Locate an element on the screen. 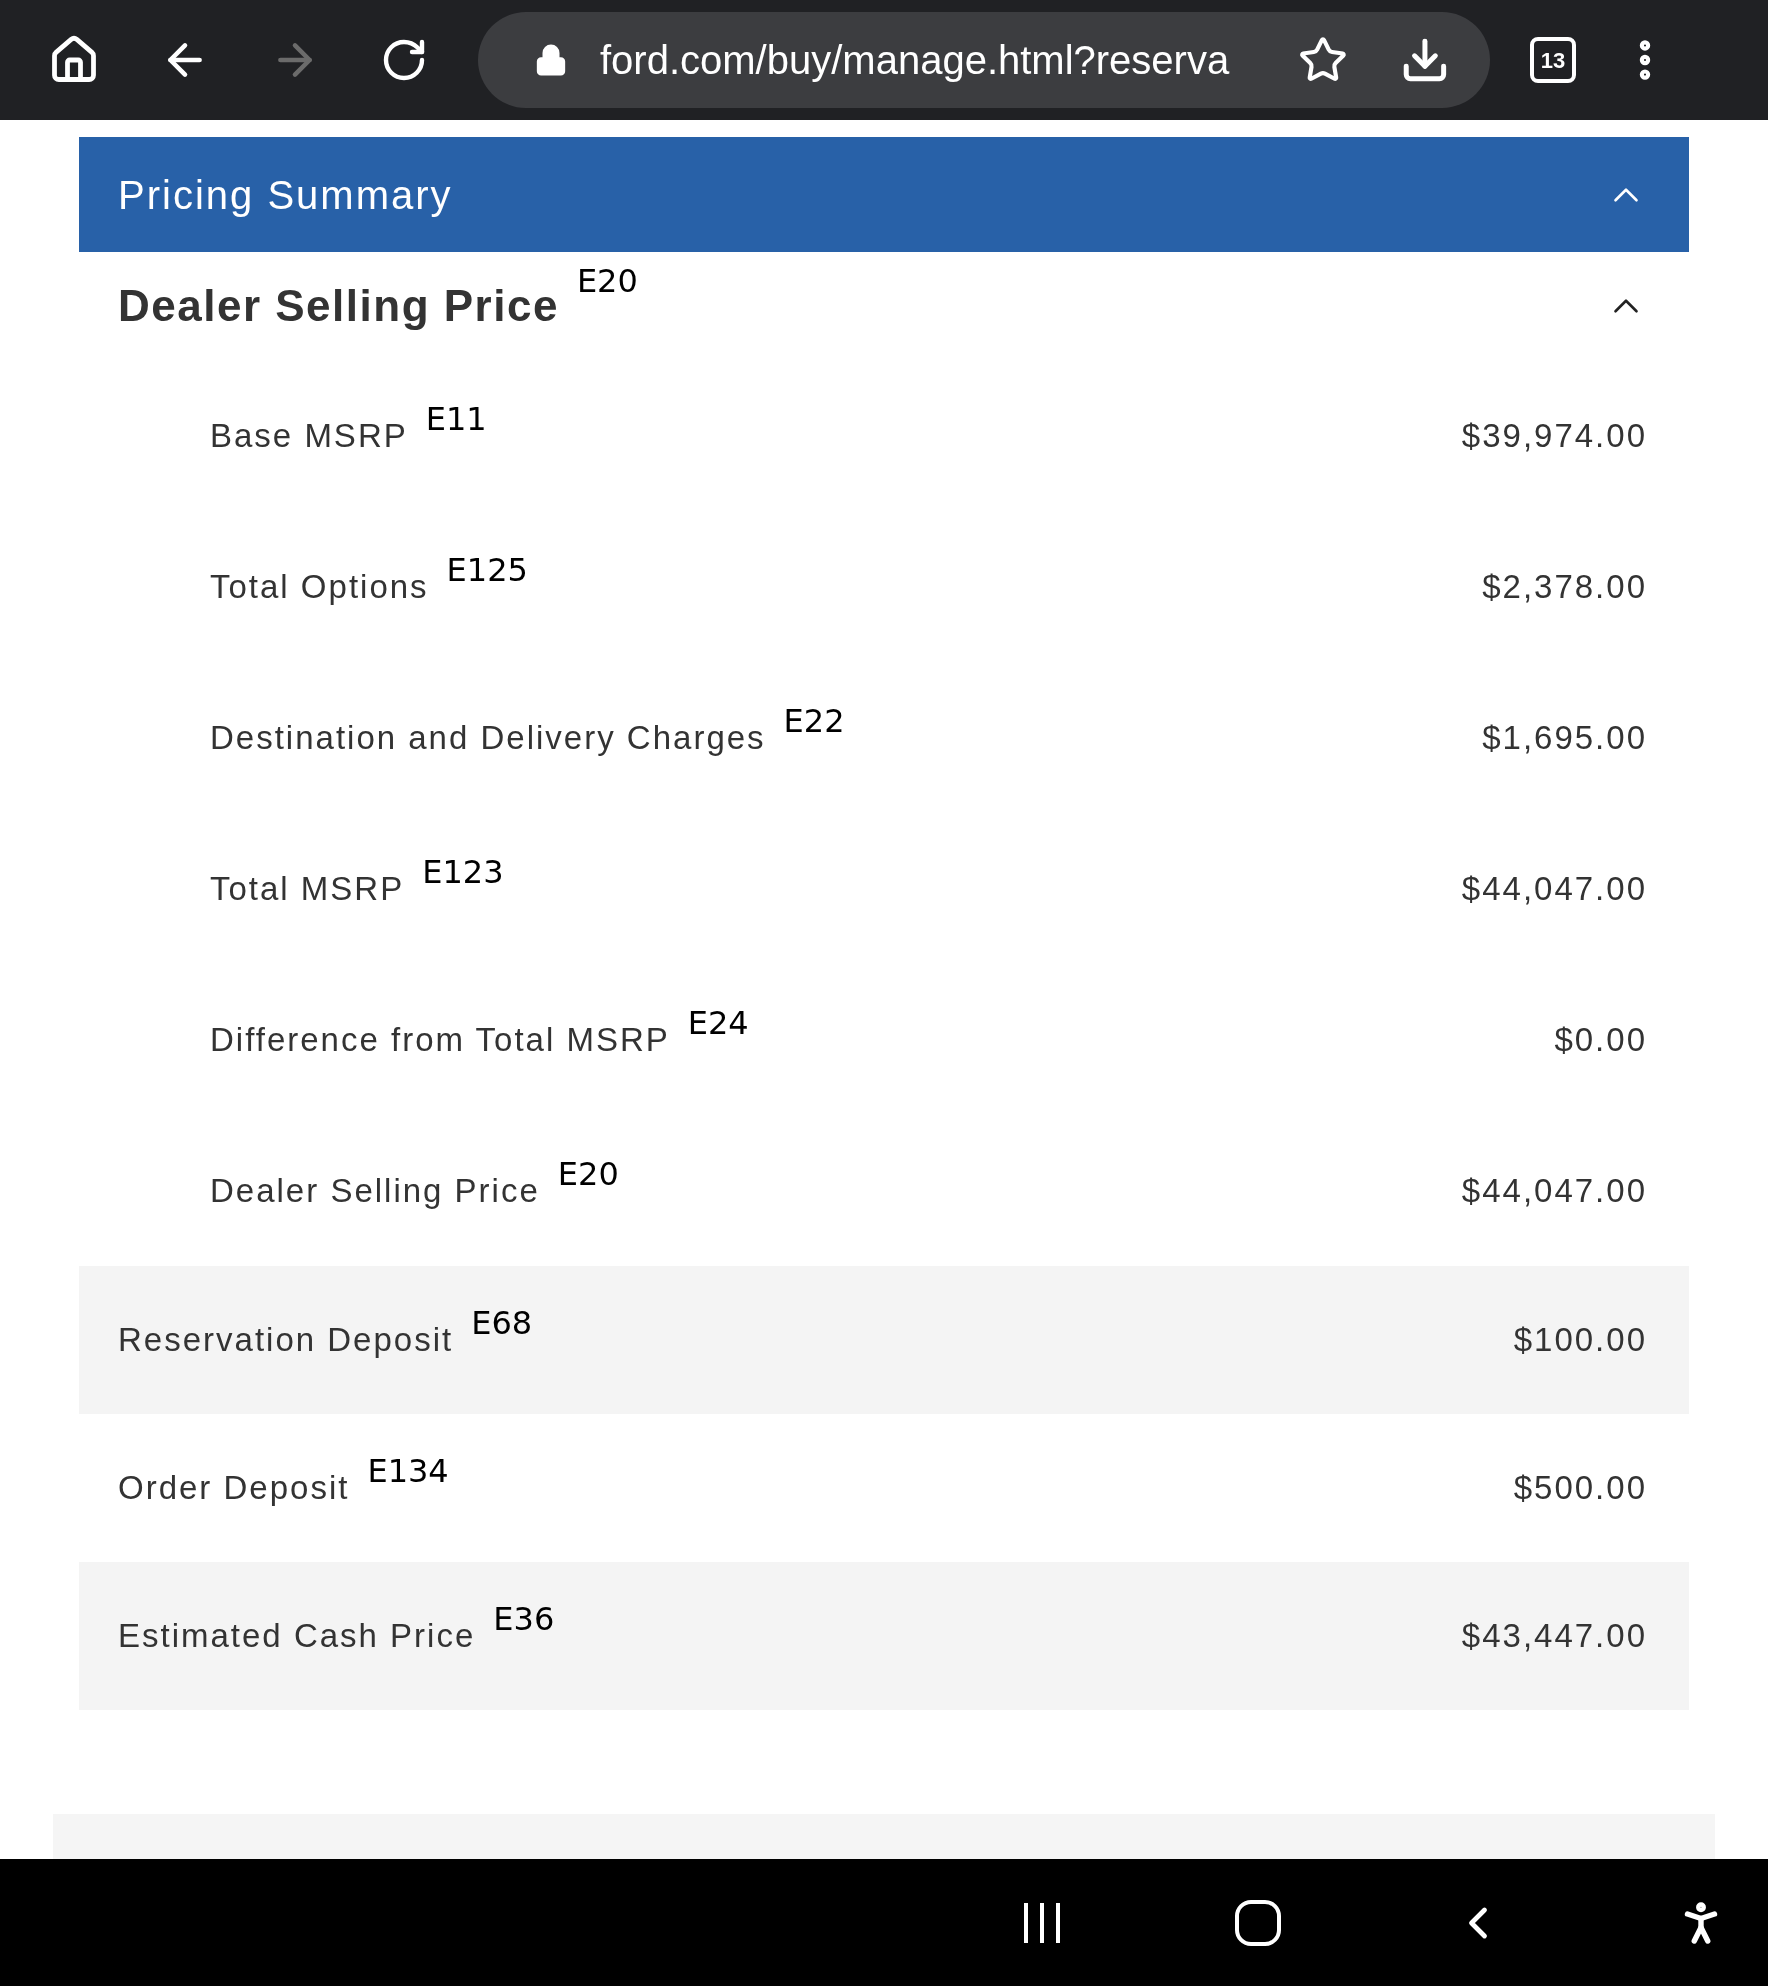 Image resolution: width=1768 pixels, height=1986 pixels. section-title: Pricing Summary is located at coordinates (285, 195).